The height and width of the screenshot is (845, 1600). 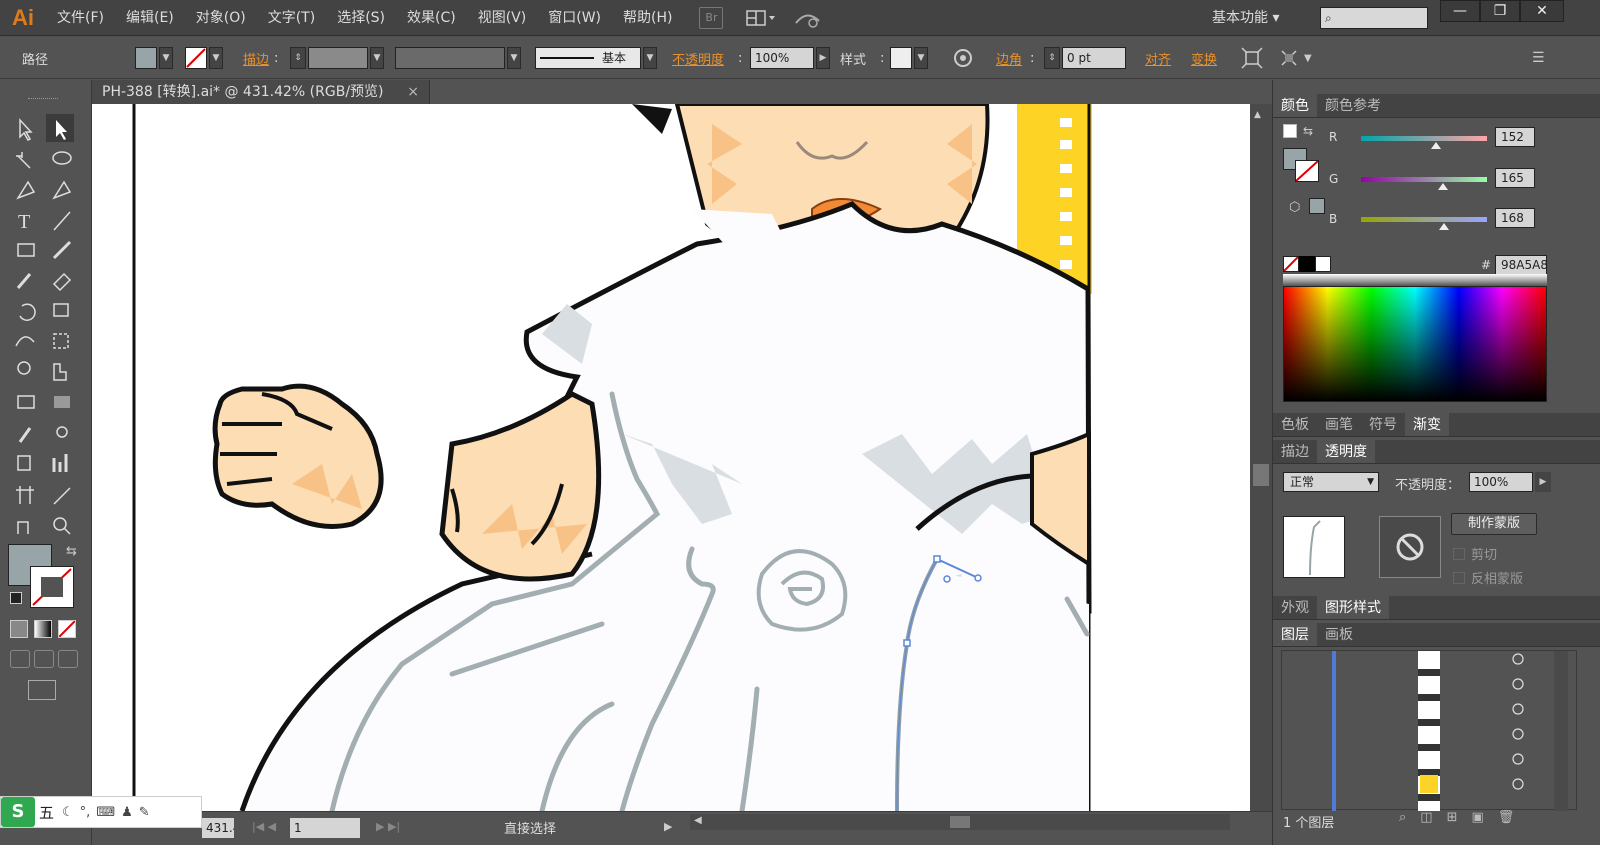 I want to click on locate-object-icon: ⌕, so click(x=1402, y=817).